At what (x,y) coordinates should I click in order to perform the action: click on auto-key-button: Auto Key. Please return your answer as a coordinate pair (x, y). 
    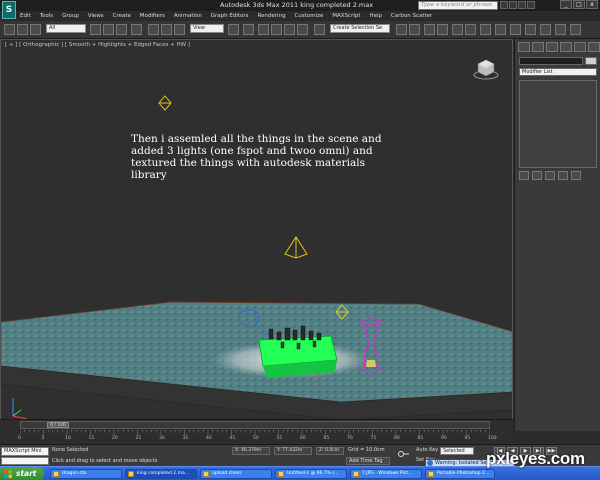
    Looking at the image, I should click on (427, 450).